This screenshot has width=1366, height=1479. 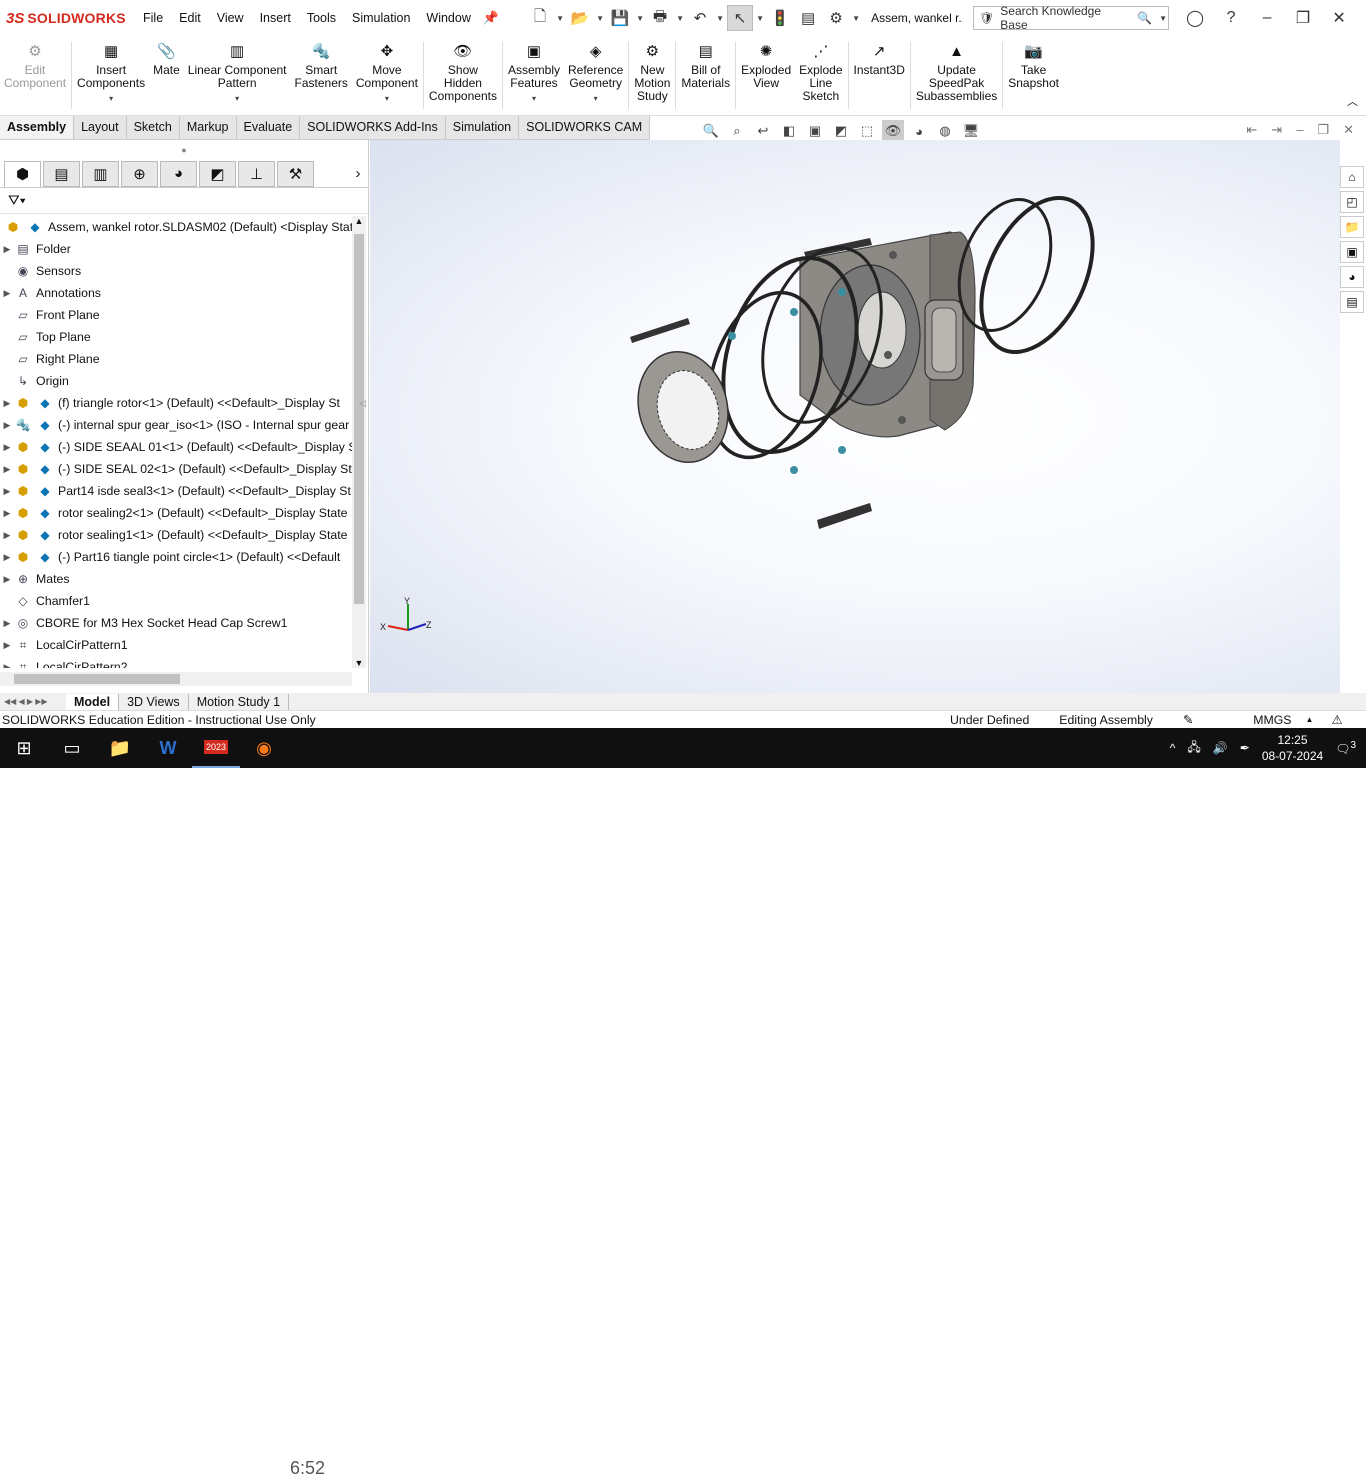 I want to click on new-document-icon: 🗋, so click(x=540, y=18).